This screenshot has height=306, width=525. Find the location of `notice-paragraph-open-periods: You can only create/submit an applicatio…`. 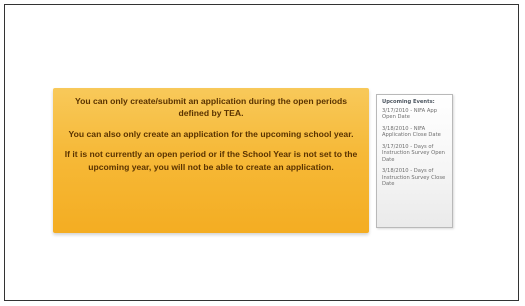

notice-paragraph-open-periods: You can only create/submit an applicatio… is located at coordinates (210, 107).